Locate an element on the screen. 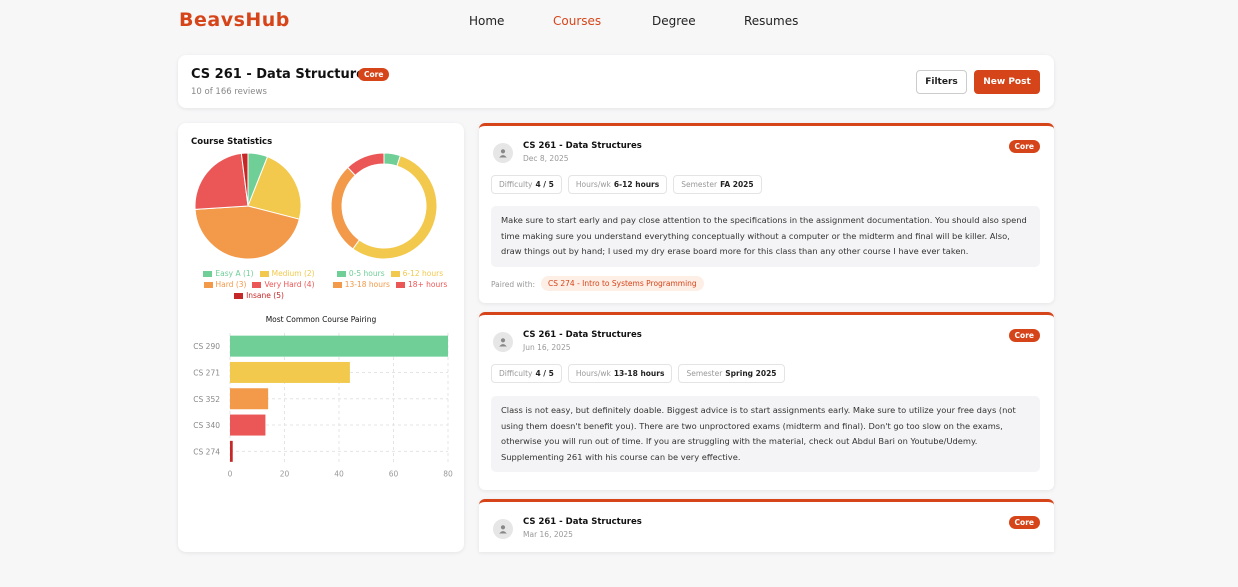 The width and height of the screenshot is (1238, 587). y-tick-label: CS 352 is located at coordinates (206, 399).